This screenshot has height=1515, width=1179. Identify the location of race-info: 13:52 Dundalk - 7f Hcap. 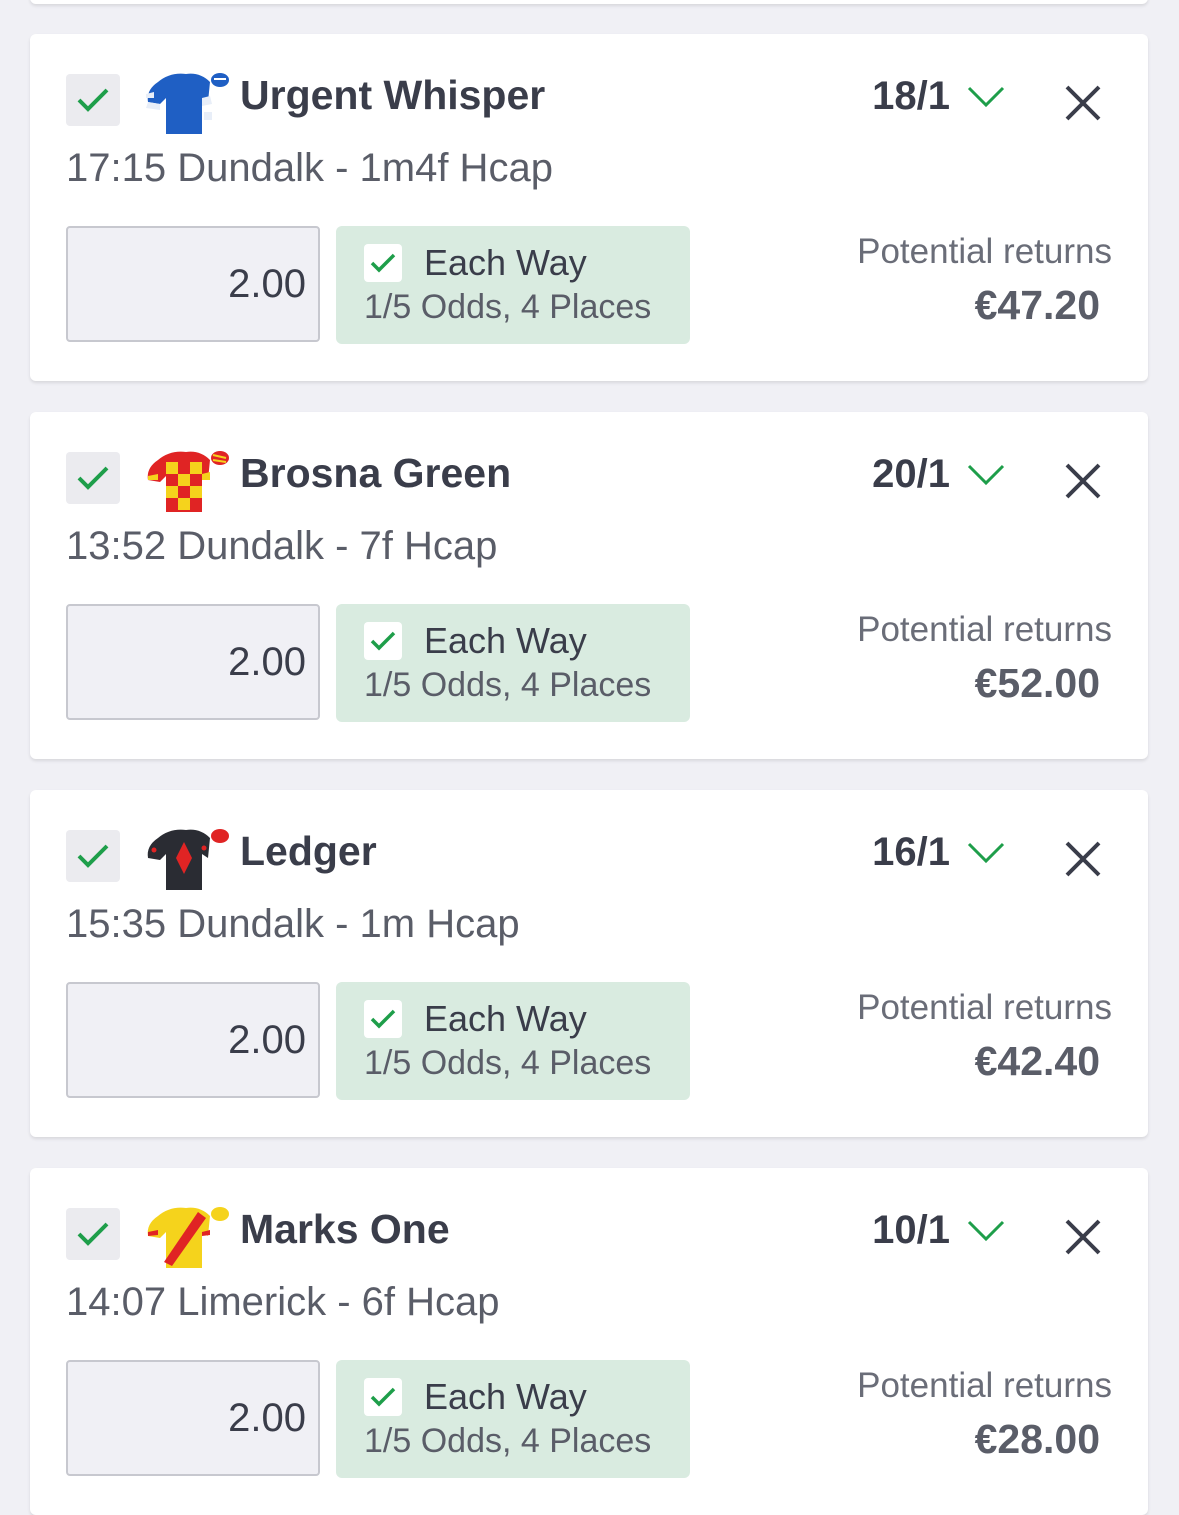
(282, 546).